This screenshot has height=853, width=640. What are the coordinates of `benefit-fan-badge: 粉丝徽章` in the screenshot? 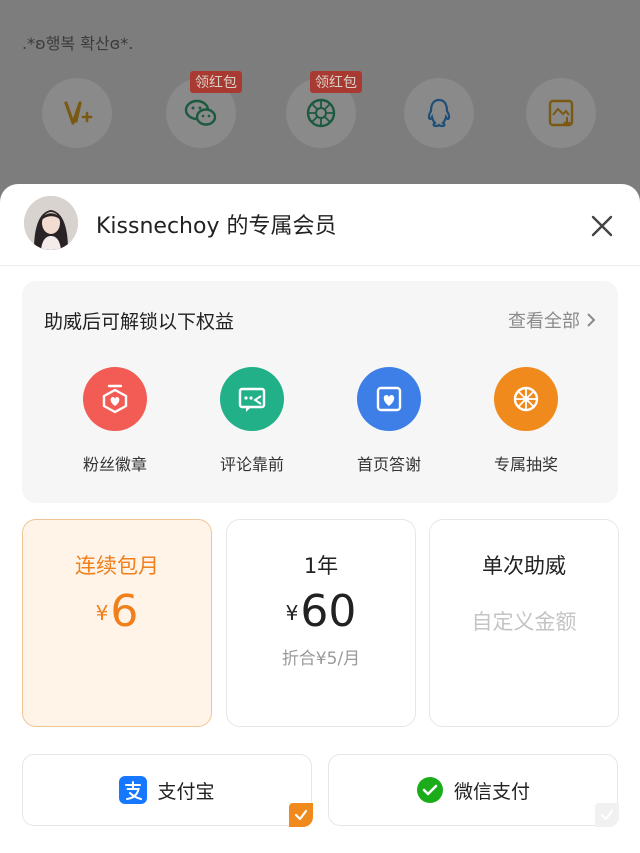 It's located at (115, 421).